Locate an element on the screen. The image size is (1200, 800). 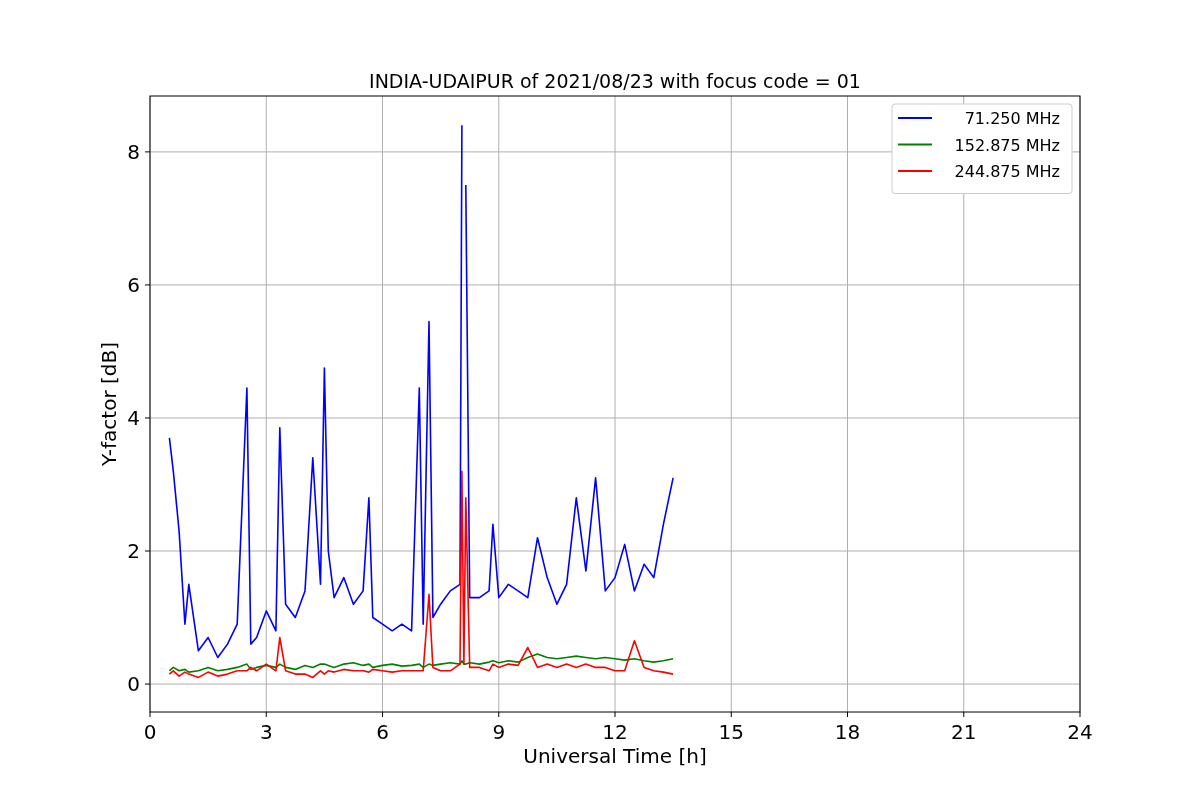
y-tick-label: 2 is located at coordinates (133, 551).